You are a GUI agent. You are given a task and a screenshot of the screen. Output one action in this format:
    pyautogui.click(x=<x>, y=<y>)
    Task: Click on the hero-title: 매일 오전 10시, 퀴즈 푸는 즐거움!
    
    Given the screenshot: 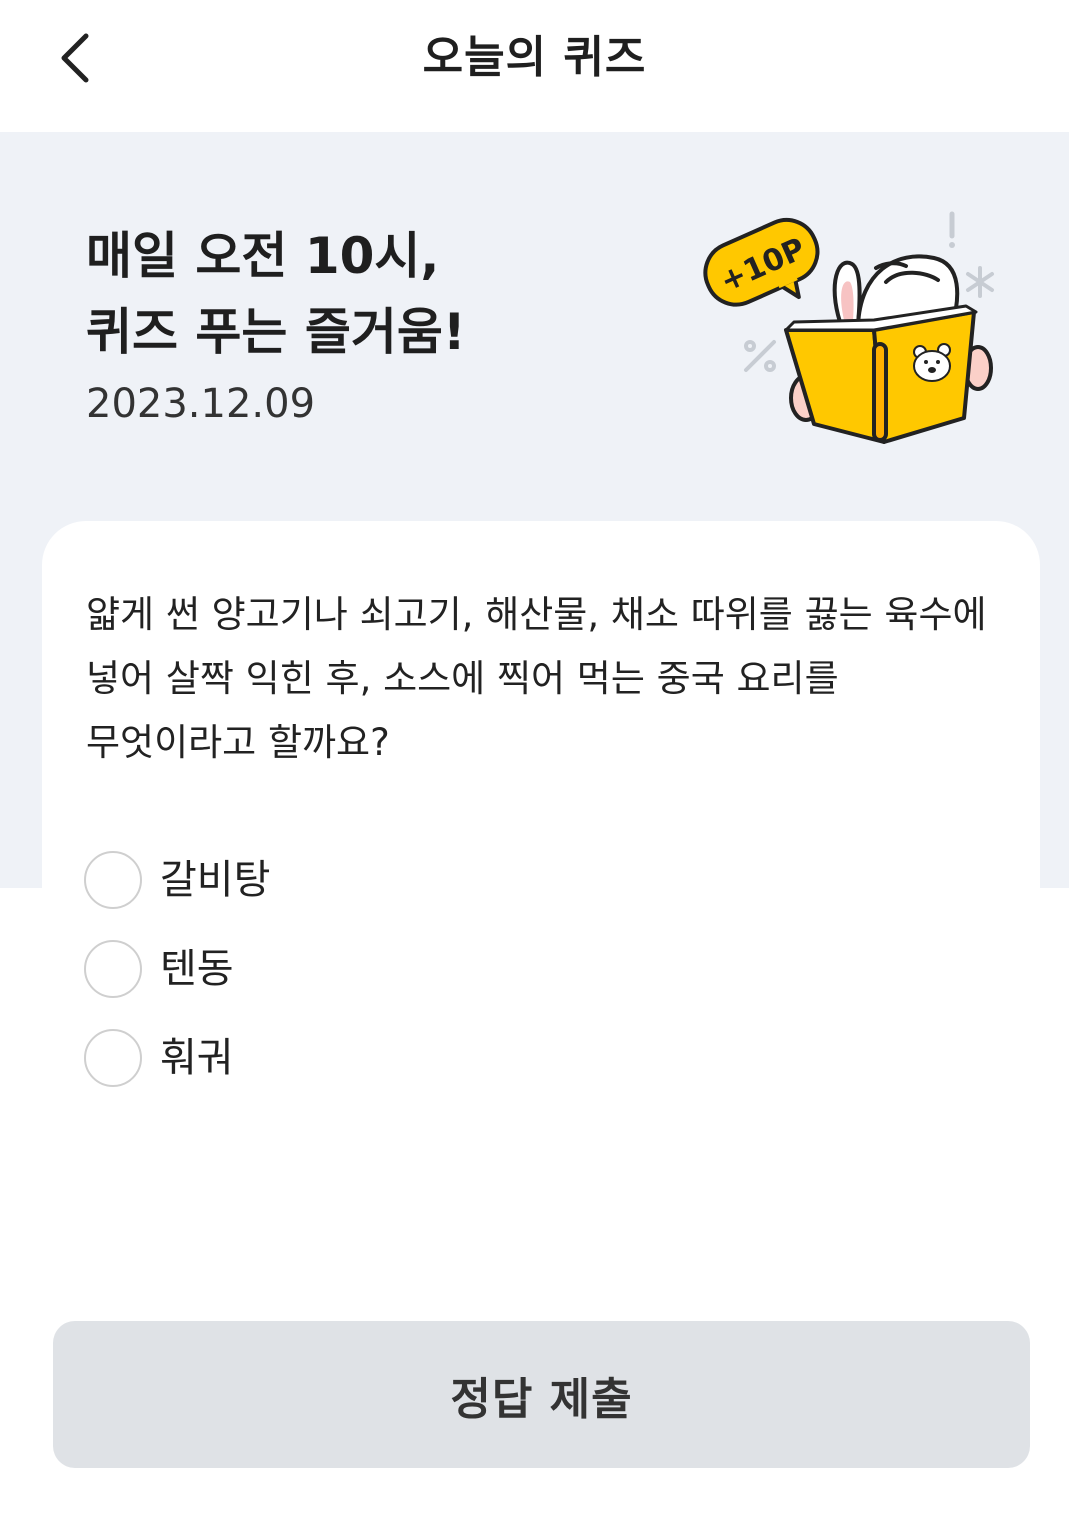 What is the action you would take?
    pyautogui.click(x=276, y=294)
    